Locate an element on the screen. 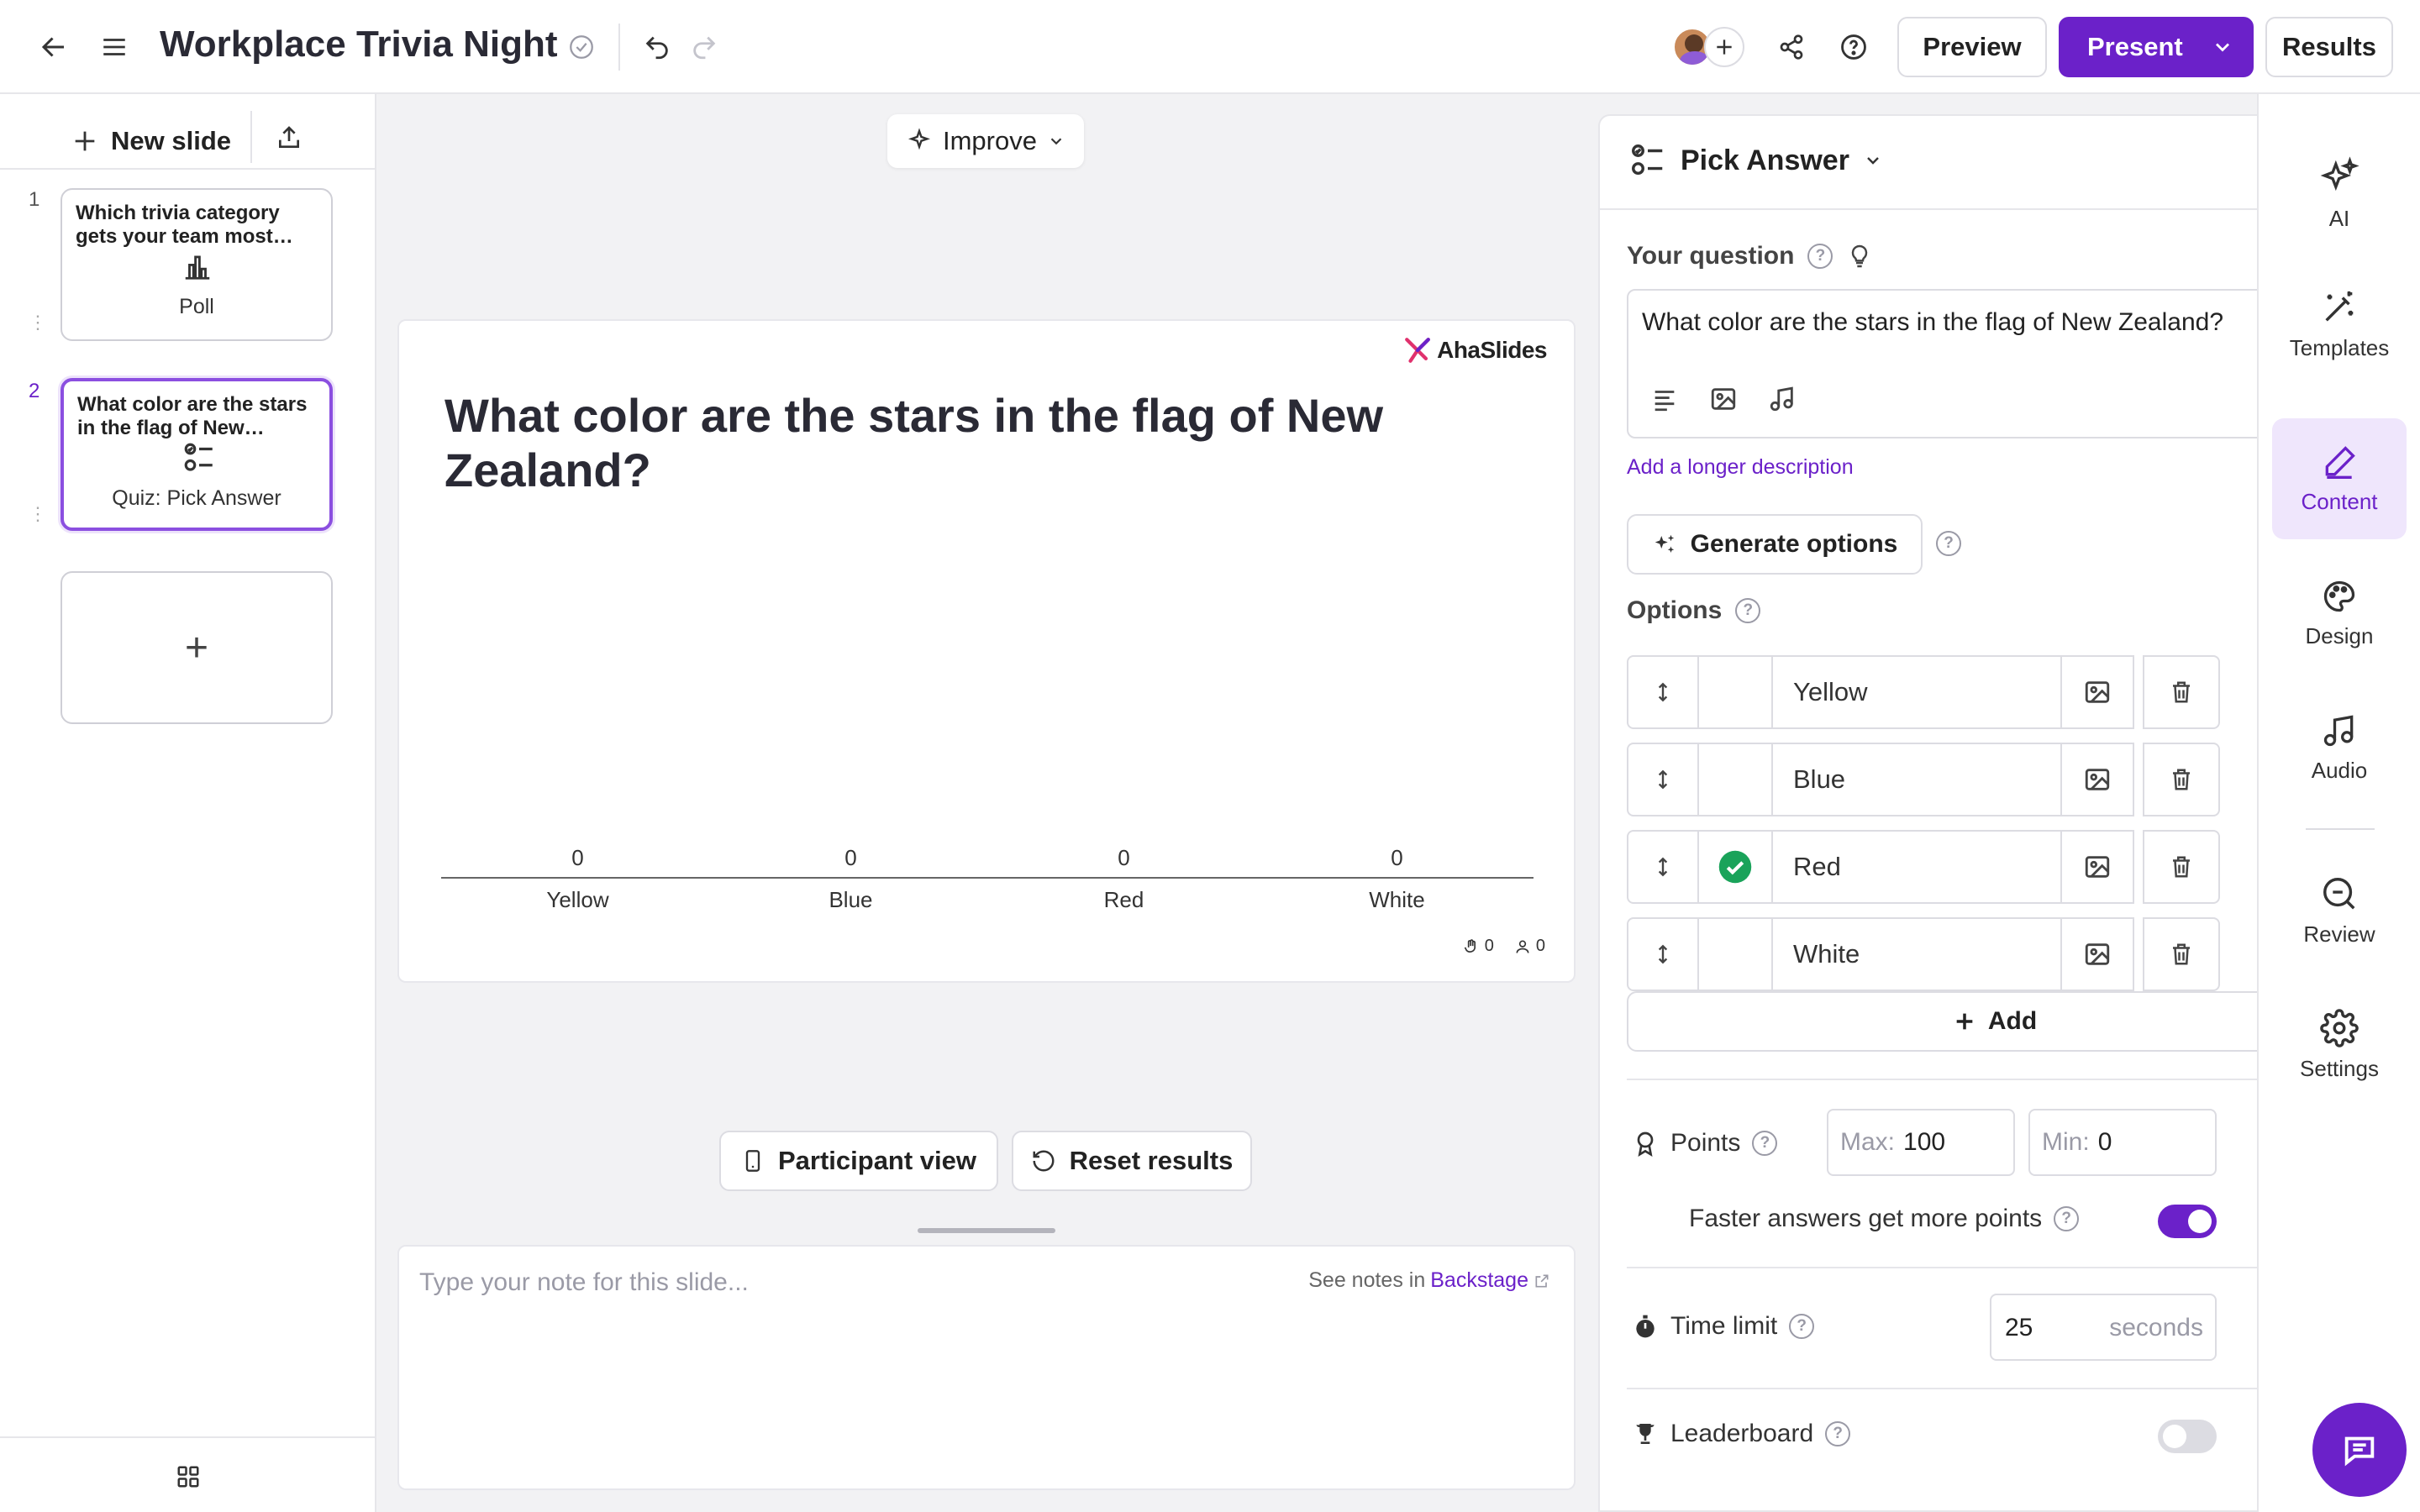 Image resolution: width=2420 pixels, height=1512 pixels. time-limit-input: 25 seconds is located at coordinates (2103, 1327).